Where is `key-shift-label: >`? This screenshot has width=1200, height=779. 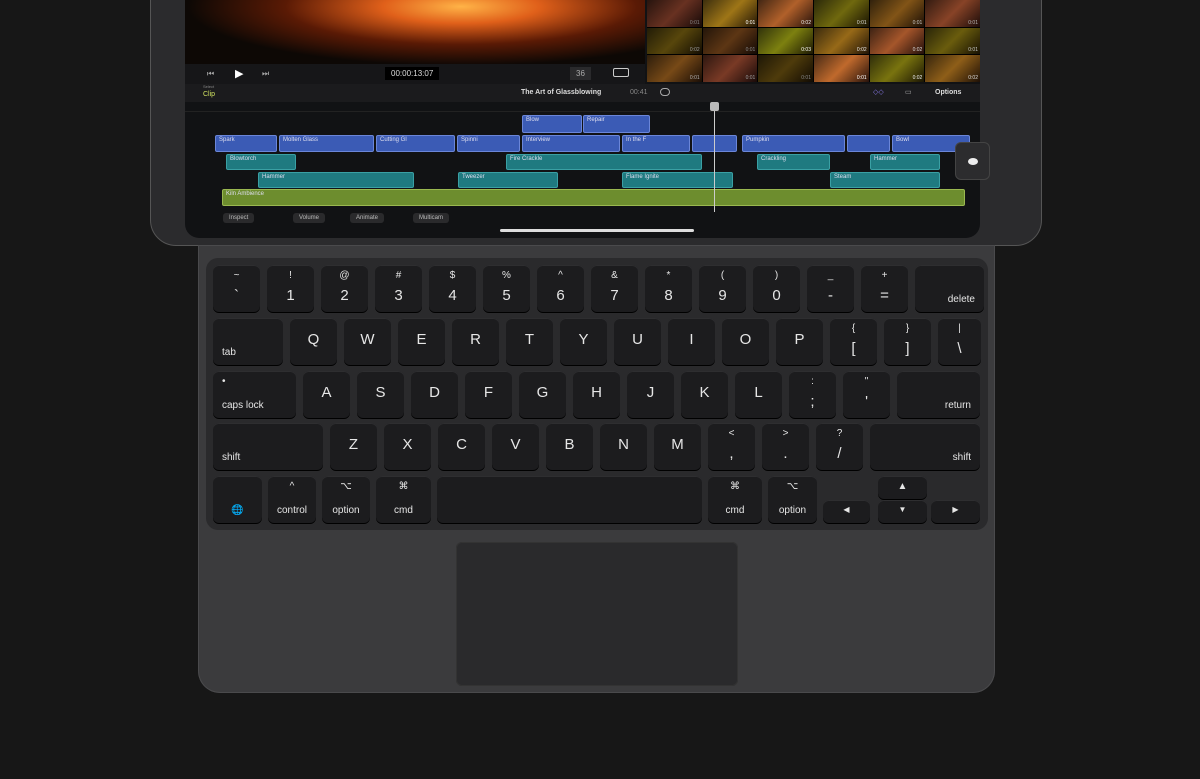 key-shift-label: > is located at coordinates (785, 433).